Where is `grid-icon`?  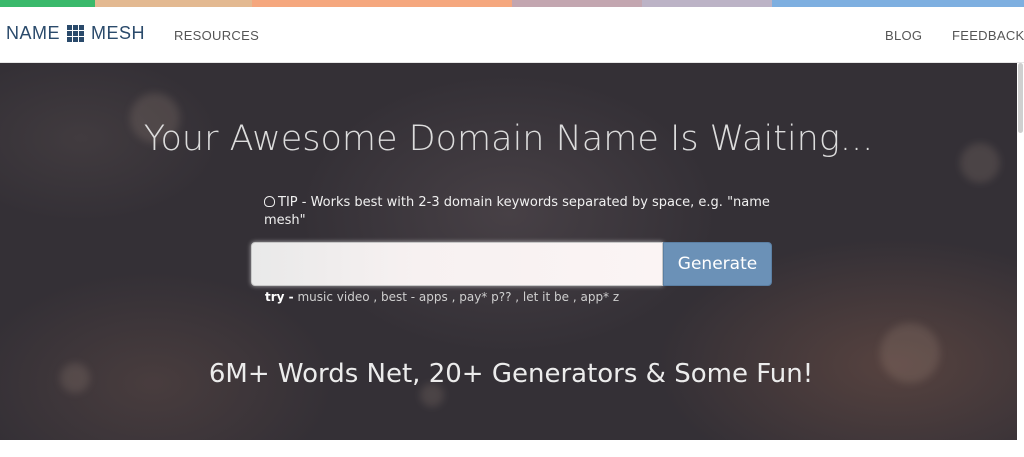
grid-icon is located at coordinates (76, 33).